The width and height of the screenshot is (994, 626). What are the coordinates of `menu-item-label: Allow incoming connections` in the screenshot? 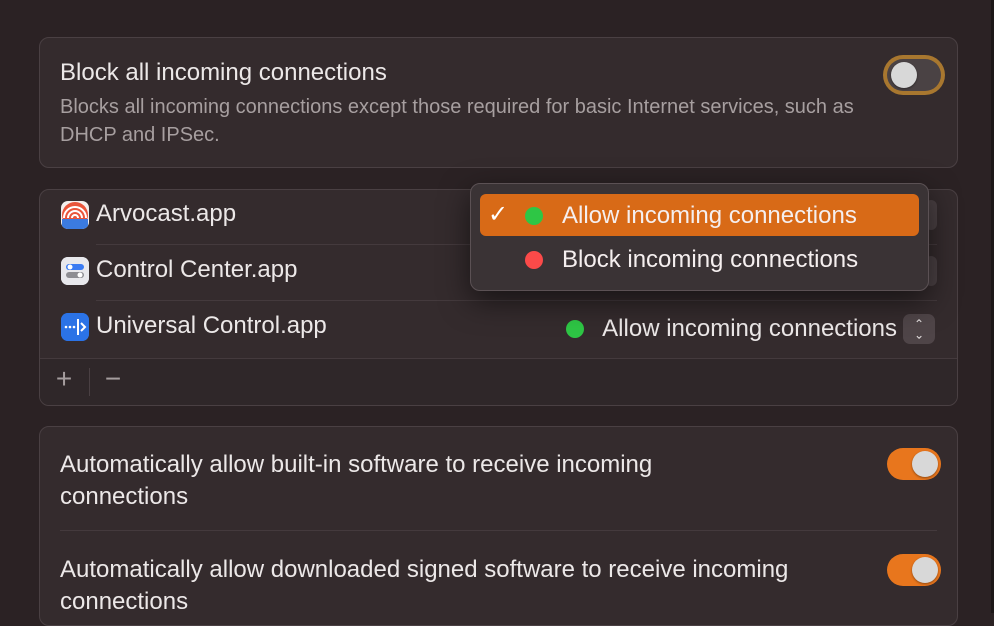 It's located at (709, 215).